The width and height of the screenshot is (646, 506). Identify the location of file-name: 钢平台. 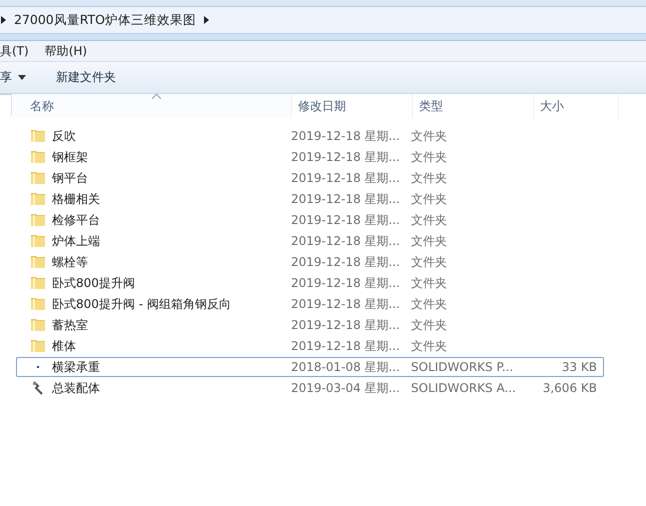
(70, 178).